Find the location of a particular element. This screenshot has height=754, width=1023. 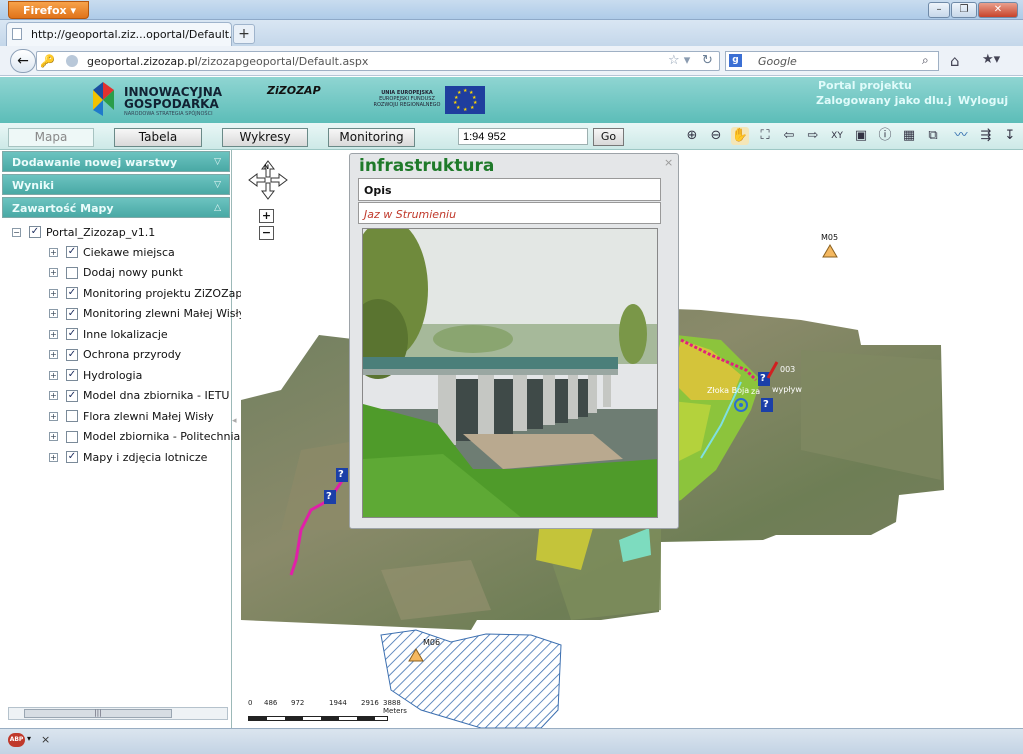

bookmarks-menu-icon: ★▾ is located at coordinates (991, 59).